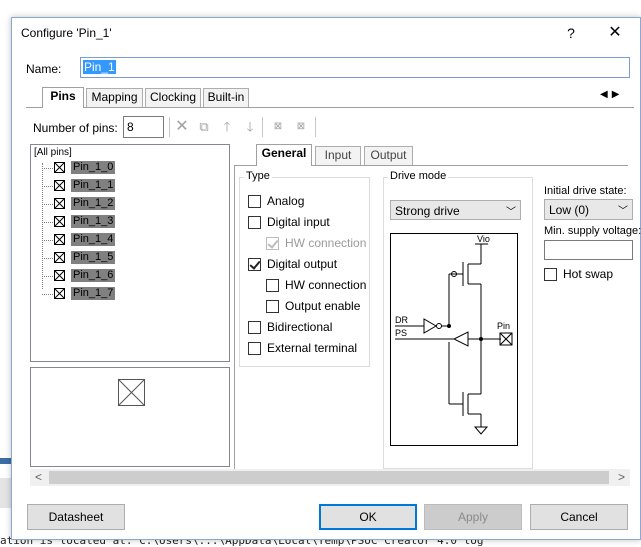 This screenshot has width=641, height=547. I want to click on input-hw-connection-label: HW connection, so click(326, 243).